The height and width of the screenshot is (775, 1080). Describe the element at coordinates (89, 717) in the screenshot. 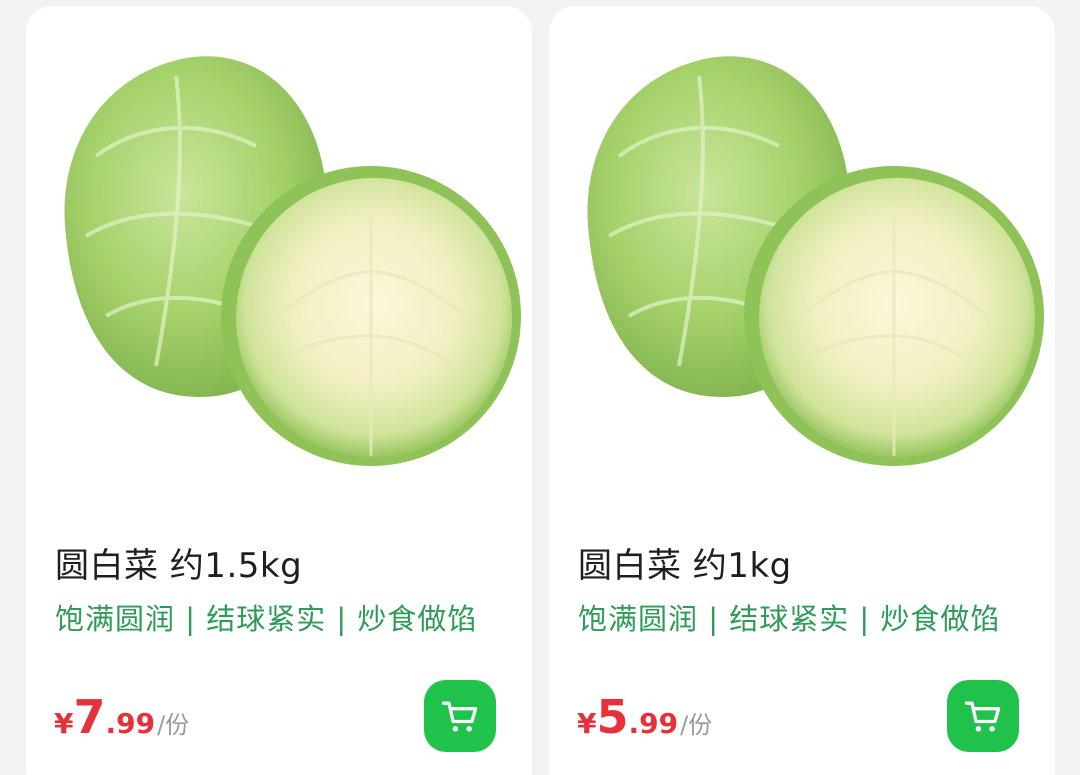

I see `price-integer: 7` at that location.